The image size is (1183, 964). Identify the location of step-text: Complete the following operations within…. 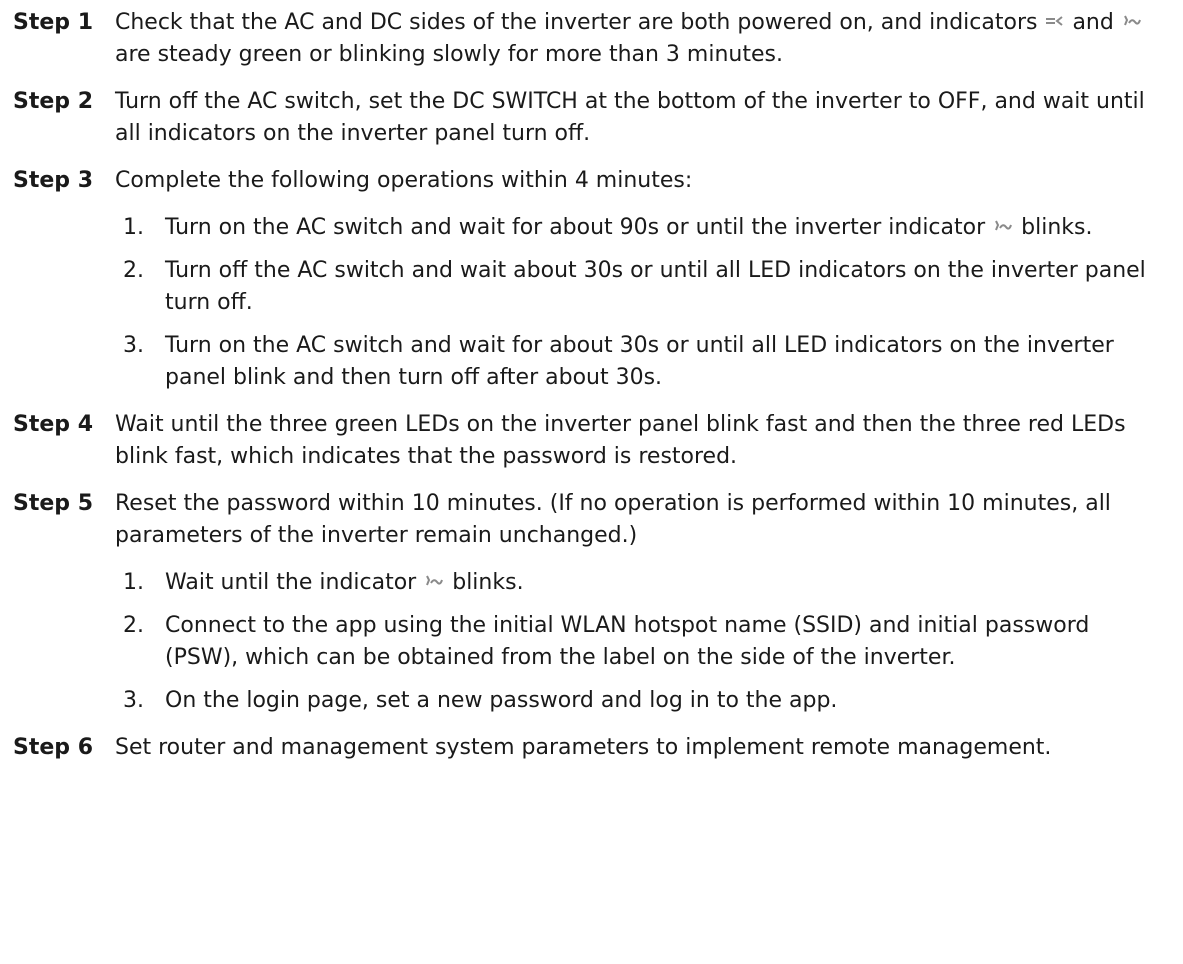
(404, 180).